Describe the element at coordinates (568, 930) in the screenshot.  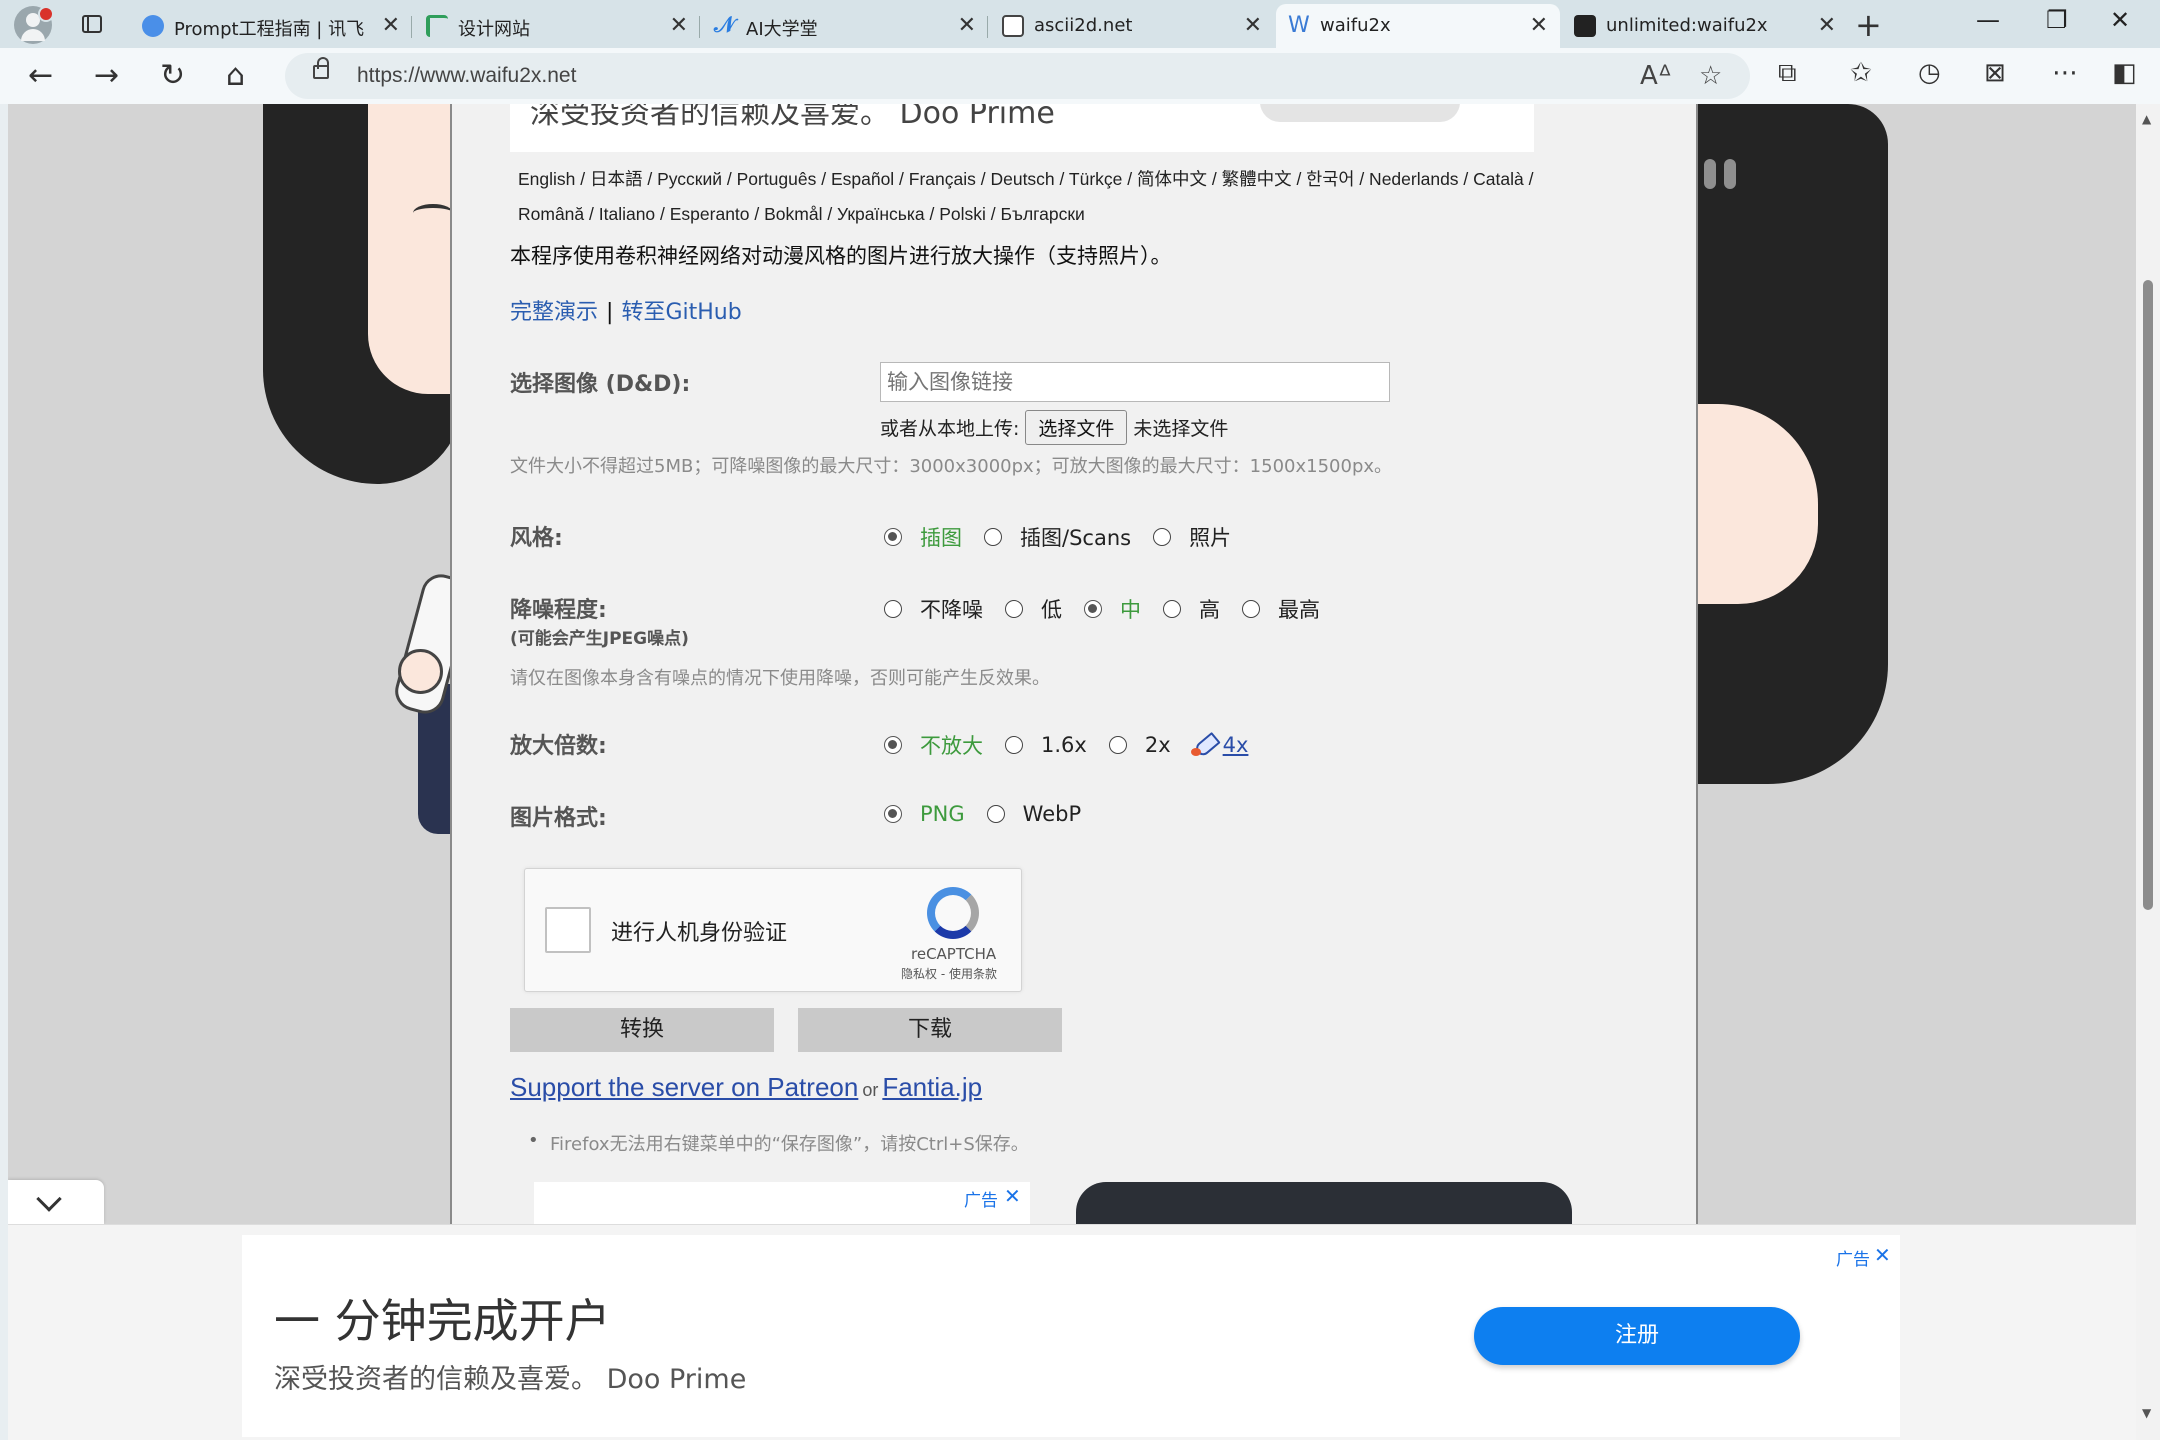
I see `recaptcha-checkbox` at that location.